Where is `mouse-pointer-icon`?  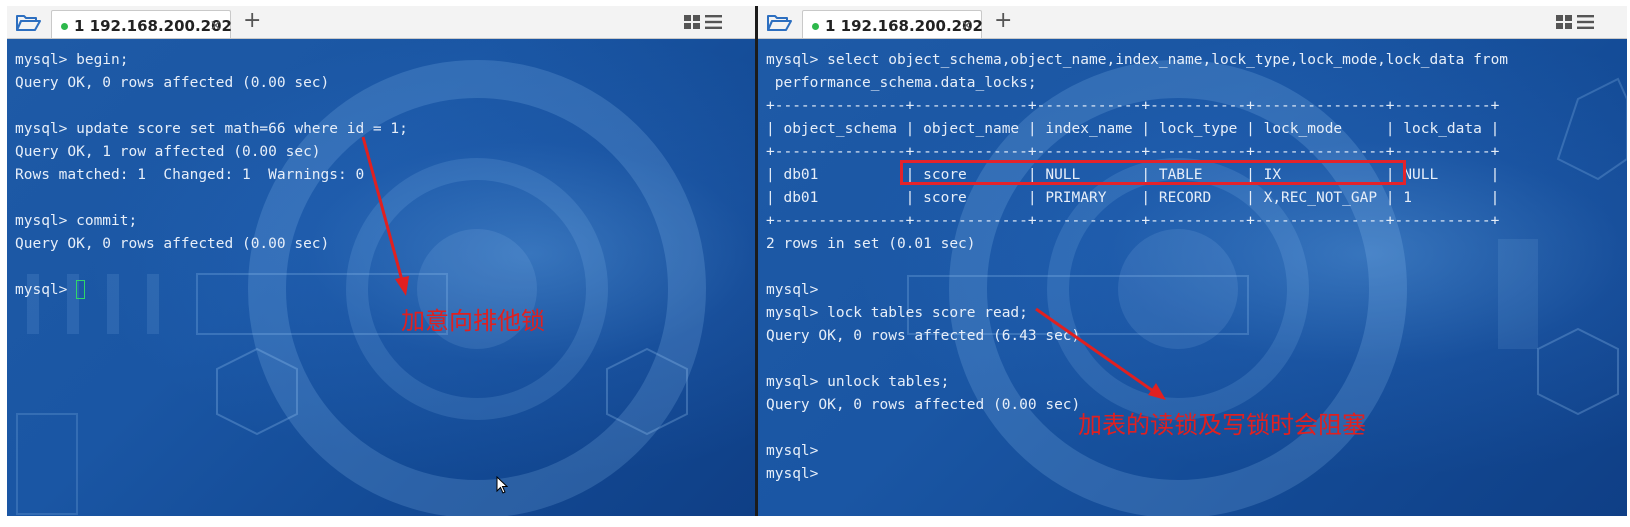 mouse-pointer-icon is located at coordinates (502, 485).